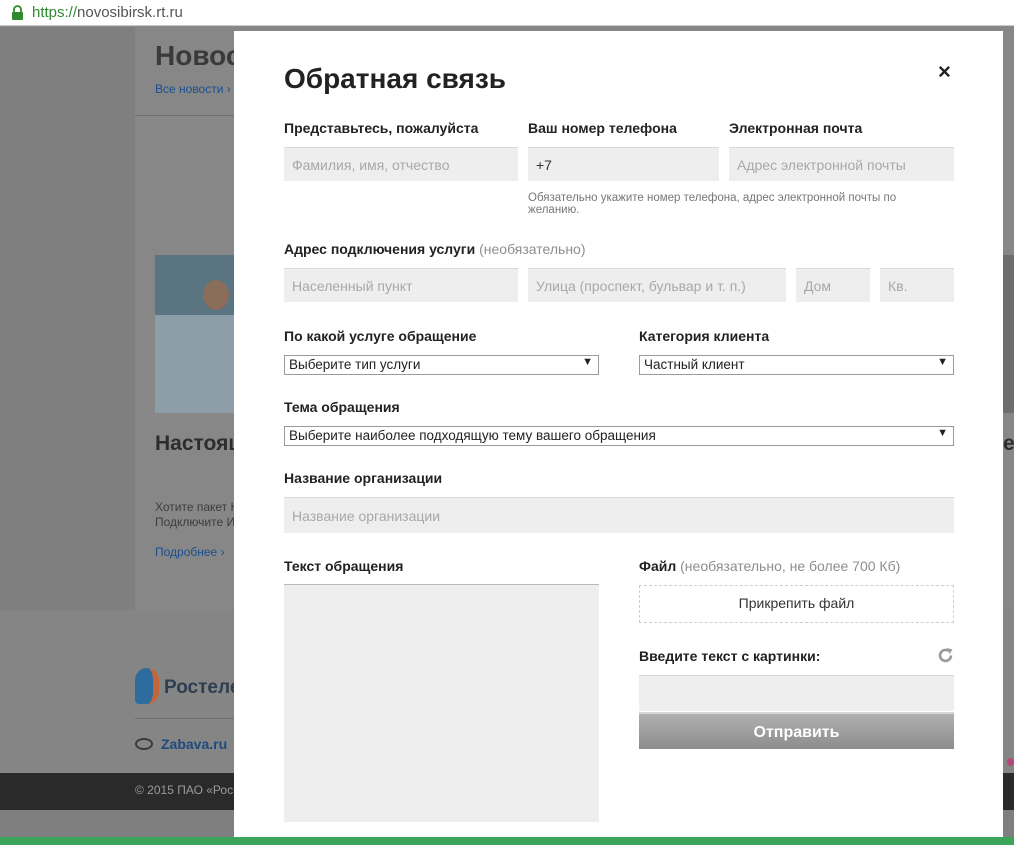  Describe the element at coordinates (198, 55) in the screenshot. I see `bg-news-title: Новос` at that location.